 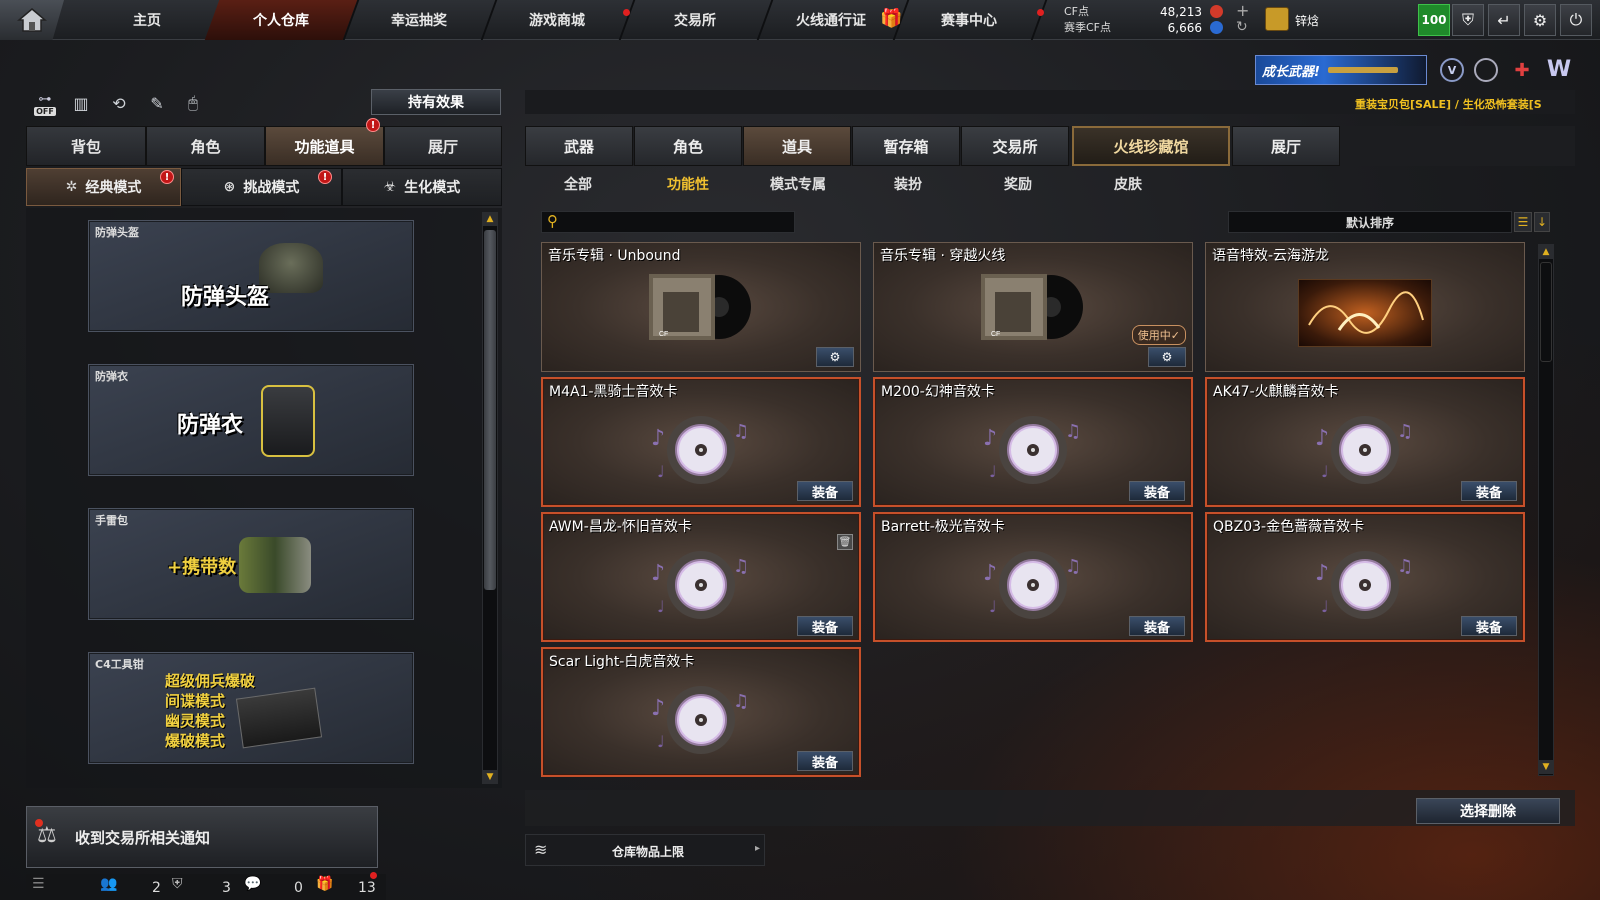 What do you see at coordinates (420, 20) in the screenshot?
I see `nav-item-2: 幸运抽奖` at bounding box center [420, 20].